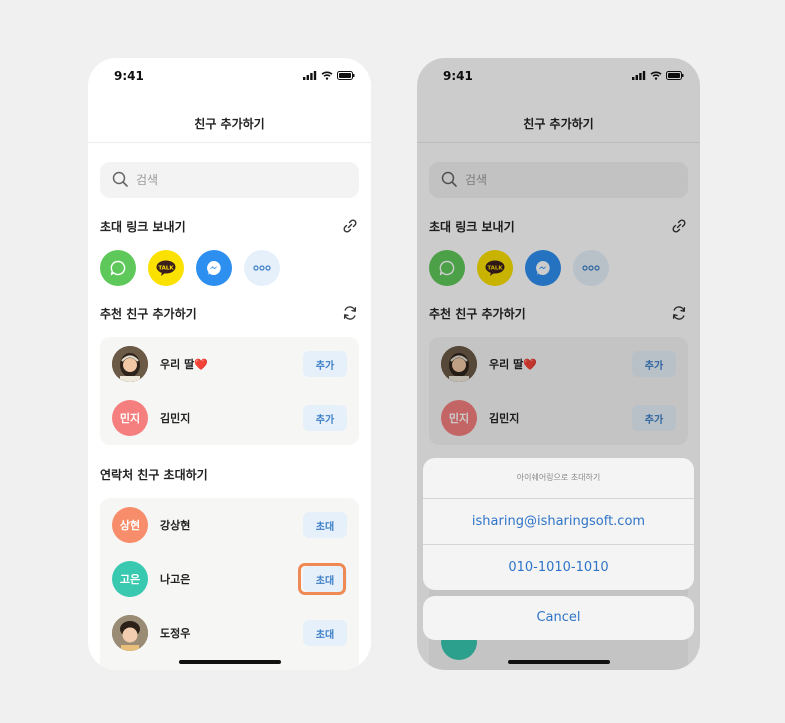 This screenshot has height=723, width=785. Describe the element at coordinates (558, 478) in the screenshot. I see `action-sheet-title: 아이쉐어링으로 초대하기` at that location.